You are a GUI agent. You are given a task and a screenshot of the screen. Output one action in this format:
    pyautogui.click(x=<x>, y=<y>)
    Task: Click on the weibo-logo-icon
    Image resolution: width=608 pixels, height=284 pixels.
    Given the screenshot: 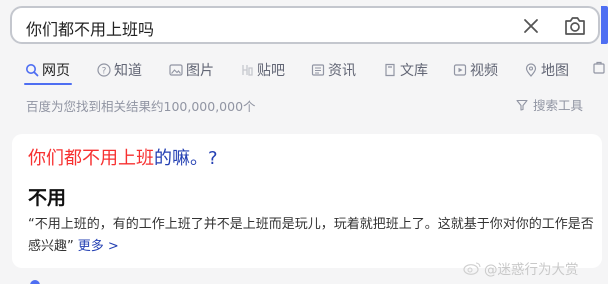 What is the action you would take?
    pyautogui.click(x=472, y=268)
    